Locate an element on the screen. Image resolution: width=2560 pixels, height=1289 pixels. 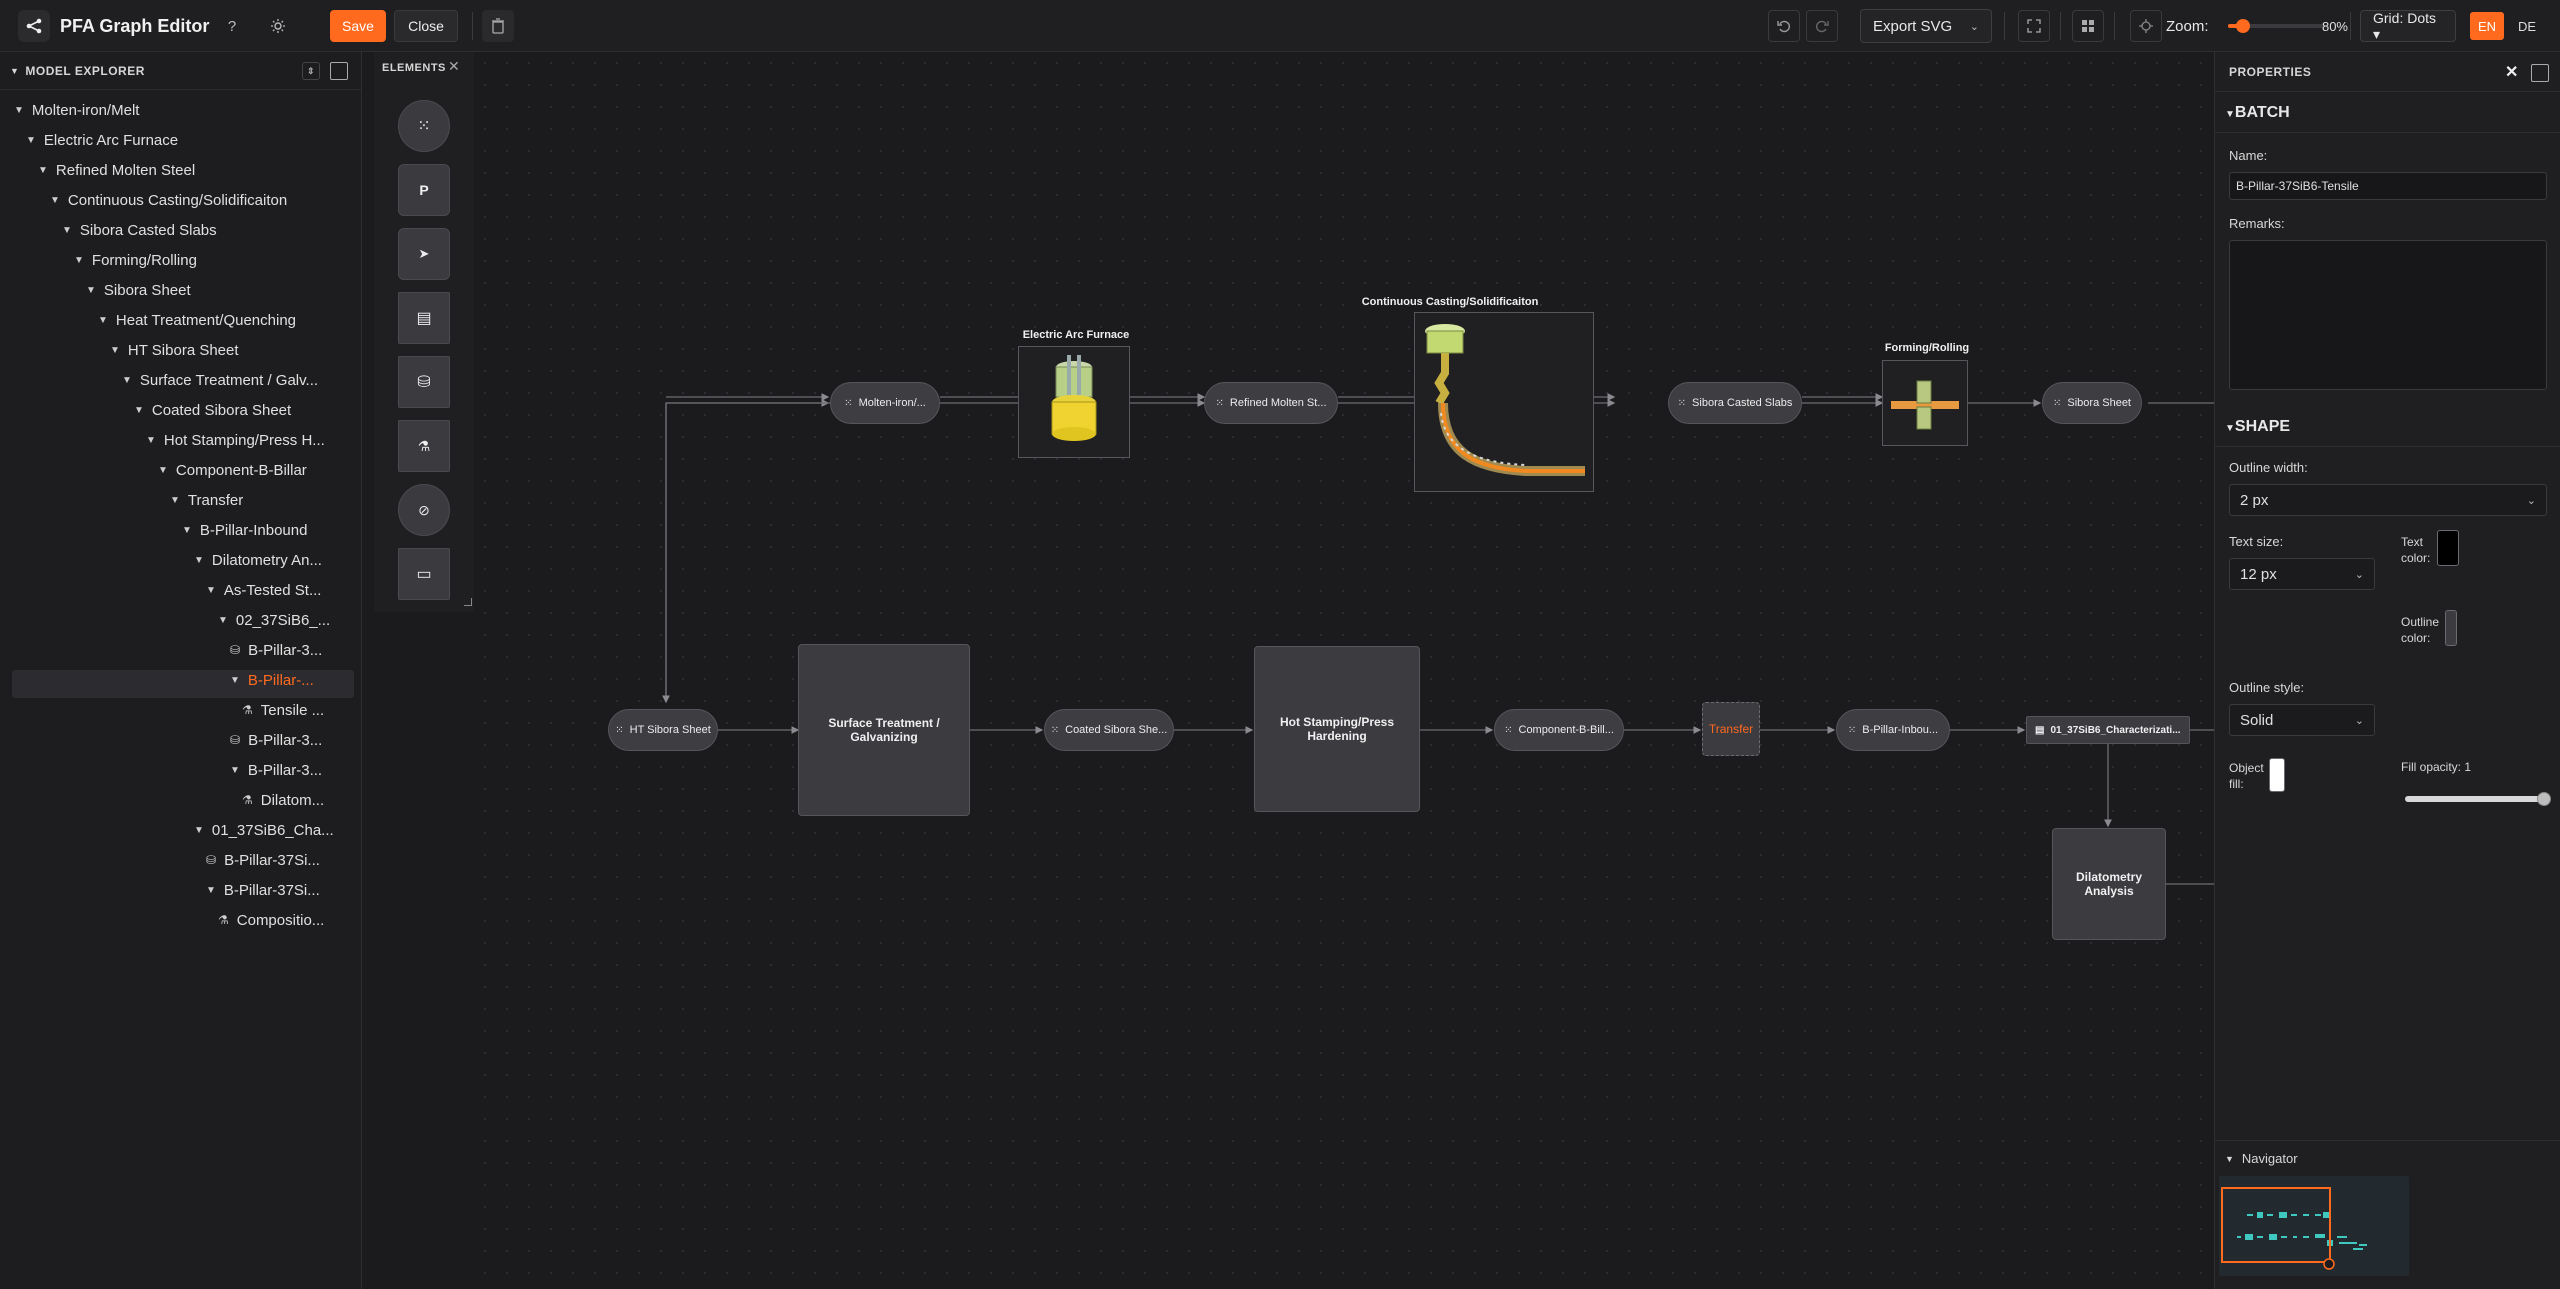
tree-item: ▼ Heat Treatment/Quenching is located at coordinates (197, 320).